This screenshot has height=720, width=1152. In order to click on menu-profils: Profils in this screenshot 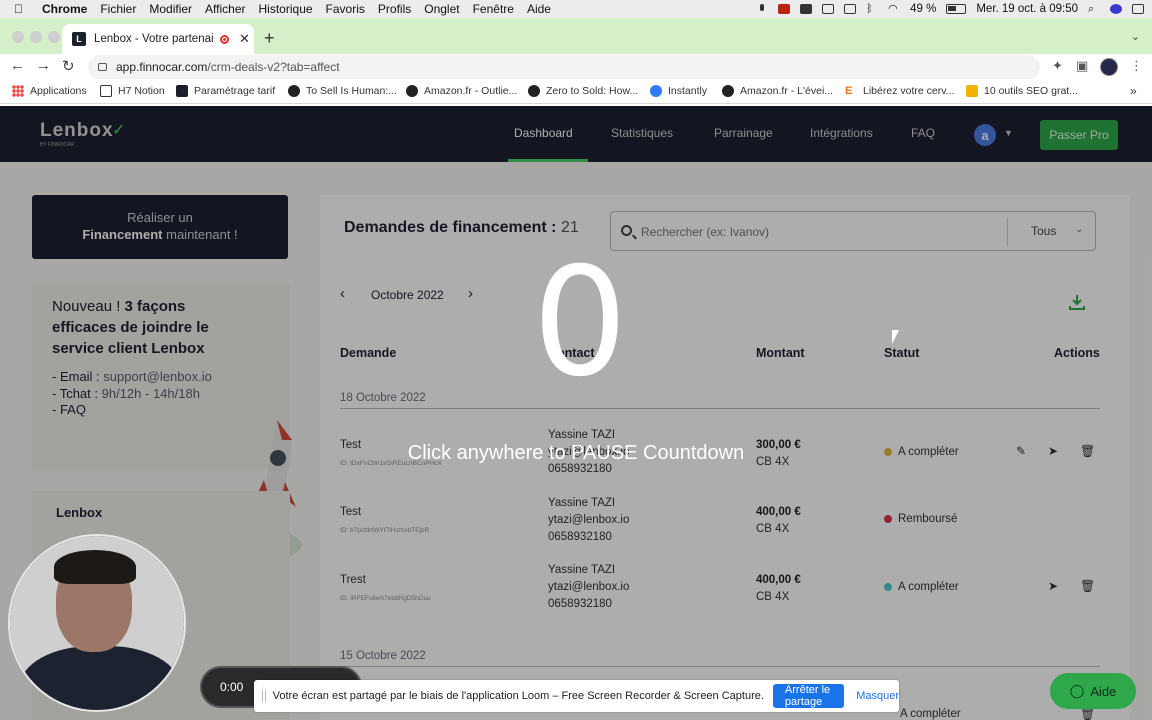, I will do `click(394, 9)`.